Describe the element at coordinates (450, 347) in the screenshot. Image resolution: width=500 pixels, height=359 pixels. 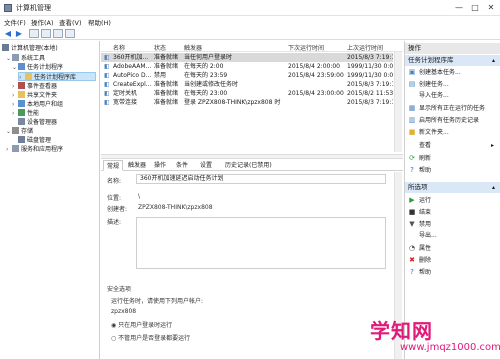
I see `watermark-url: www.jmqz1000.com` at that location.